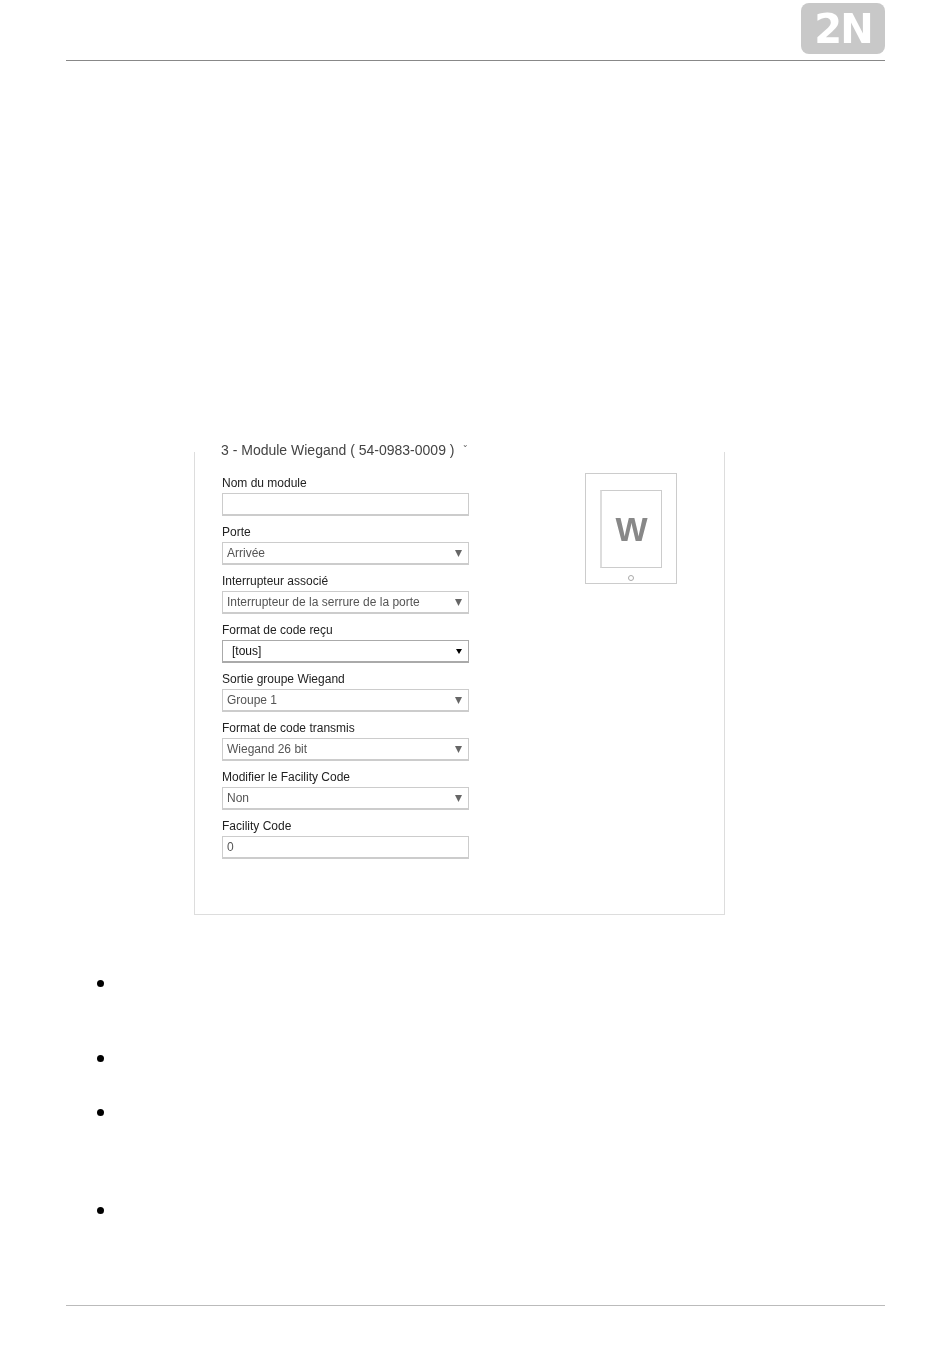  Describe the element at coordinates (287, 777) in the screenshot. I see `field-label: Modifier le Facility Code` at that location.